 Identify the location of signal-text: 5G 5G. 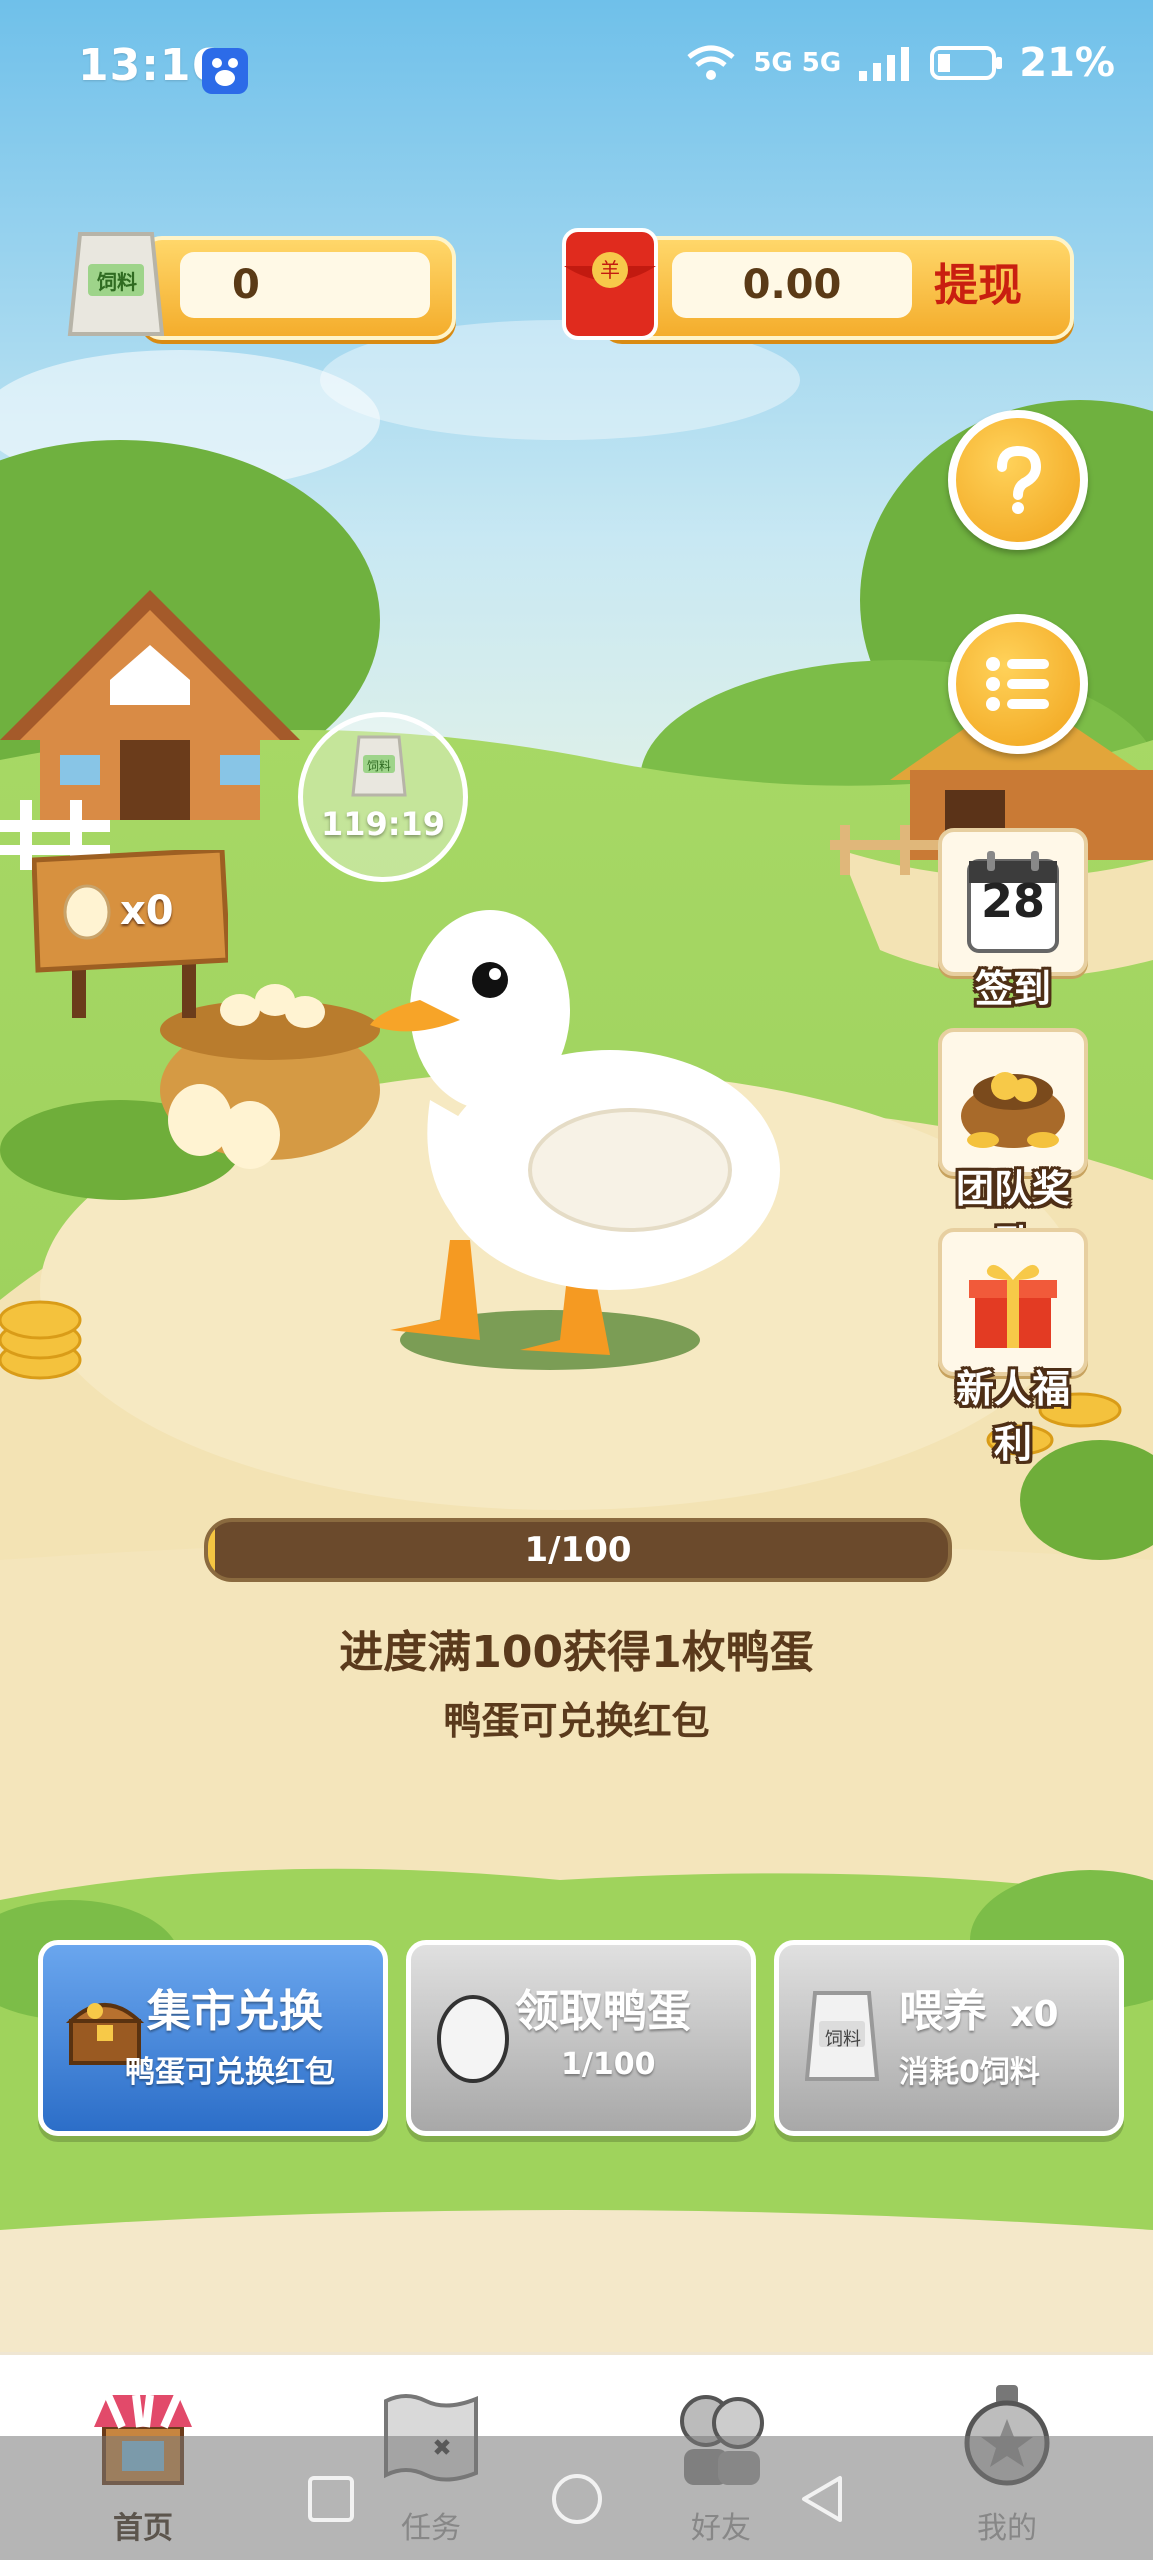
(797, 63).